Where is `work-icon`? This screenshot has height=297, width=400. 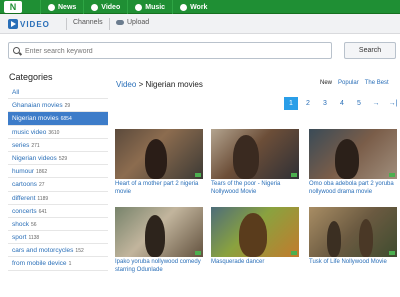 work-icon is located at coordinates (184, 7).